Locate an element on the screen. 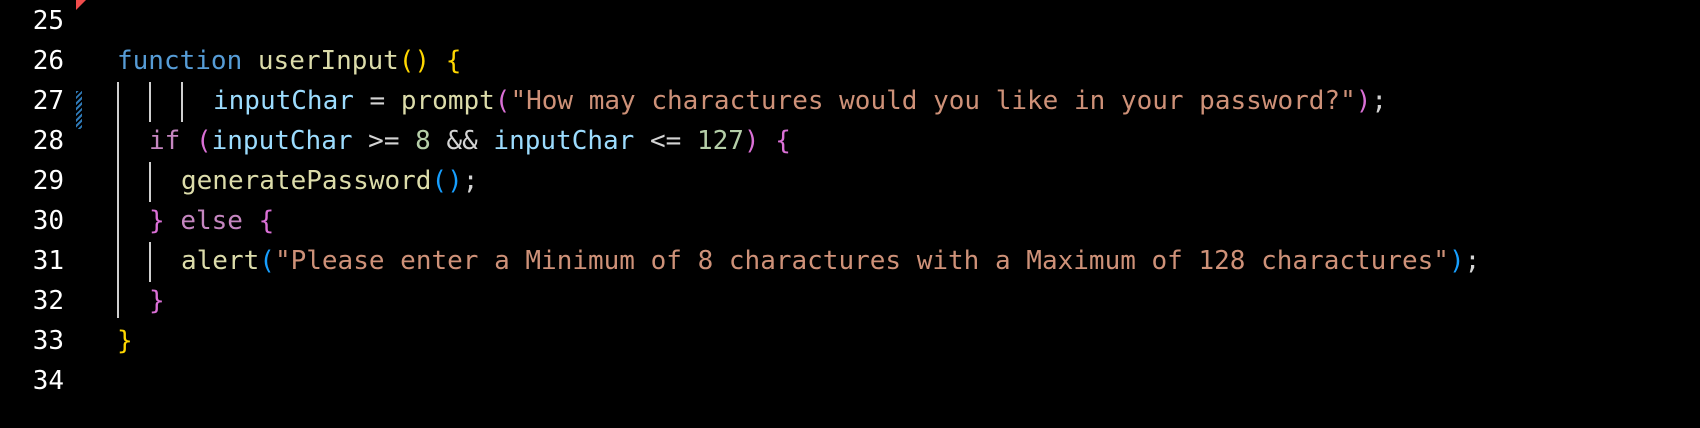 The image size is (1700, 428). number-token: 127 is located at coordinates (720, 141).